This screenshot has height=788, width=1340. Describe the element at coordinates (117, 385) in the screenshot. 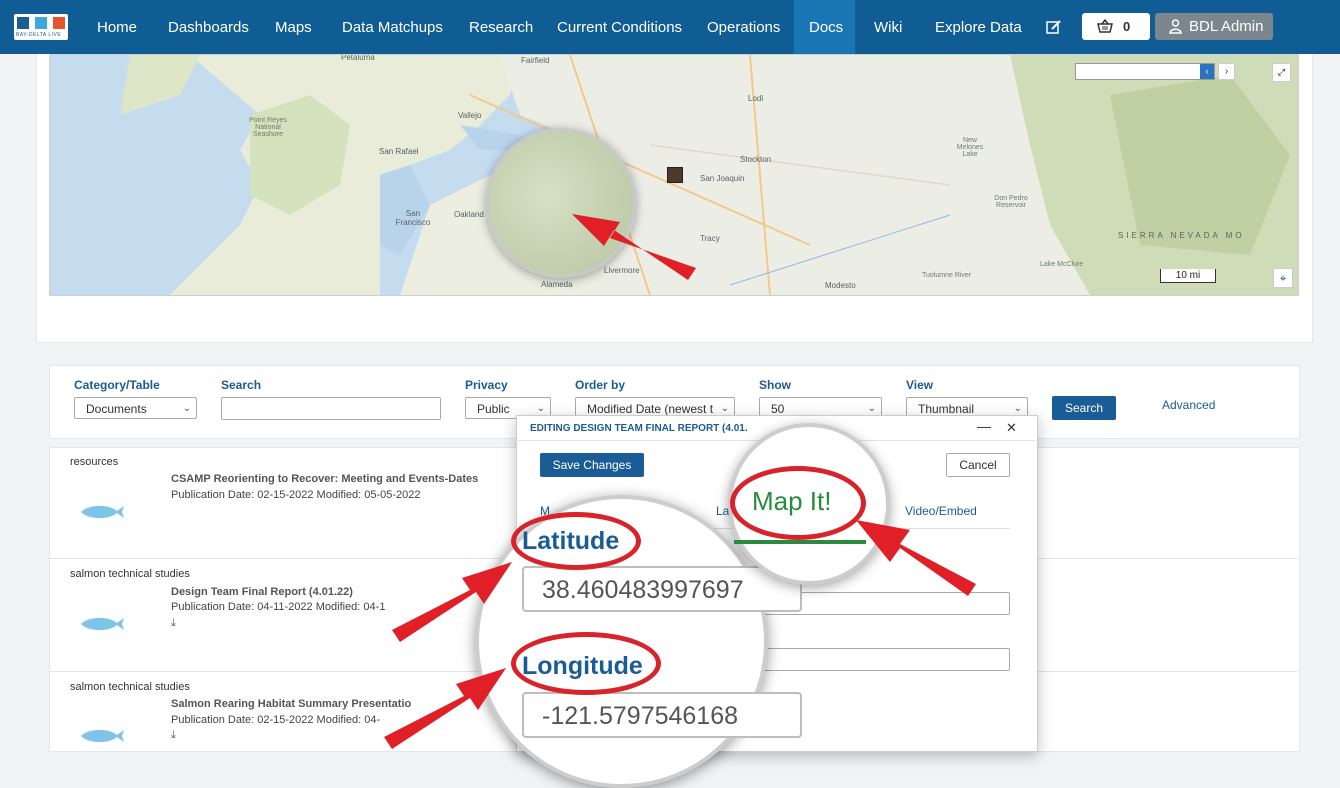

I see `category-label: Category/Table` at that location.